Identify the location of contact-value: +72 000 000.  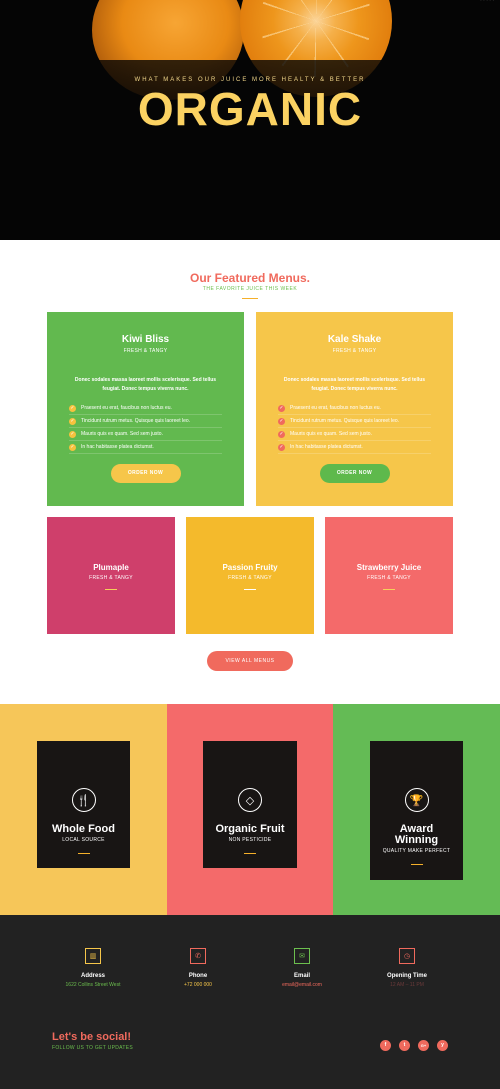
(198, 985).